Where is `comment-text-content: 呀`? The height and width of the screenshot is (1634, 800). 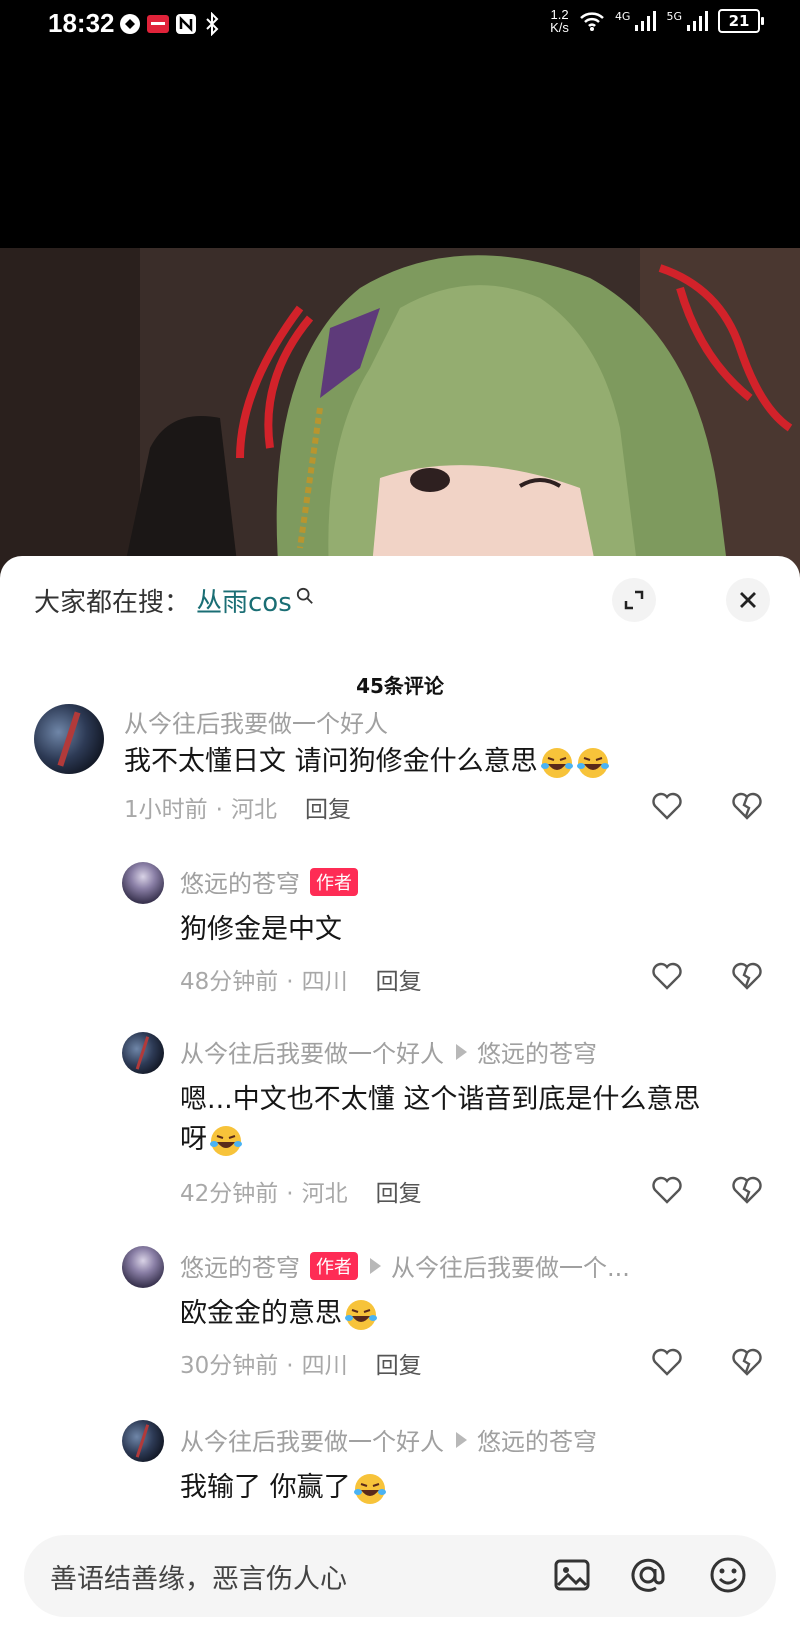 comment-text-content: 呀 is located at coordinates (193, 1139).